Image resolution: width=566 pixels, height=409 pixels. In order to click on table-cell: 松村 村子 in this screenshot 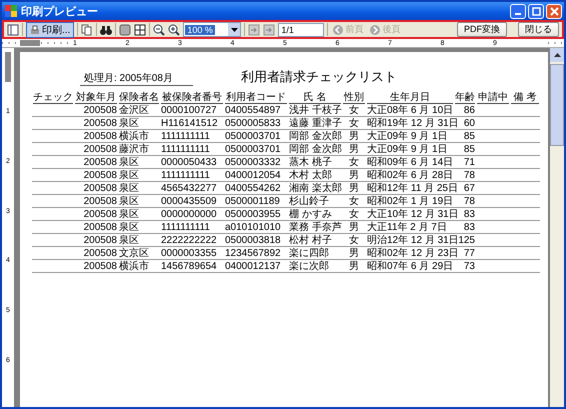, I will do `click(310, 240)`.